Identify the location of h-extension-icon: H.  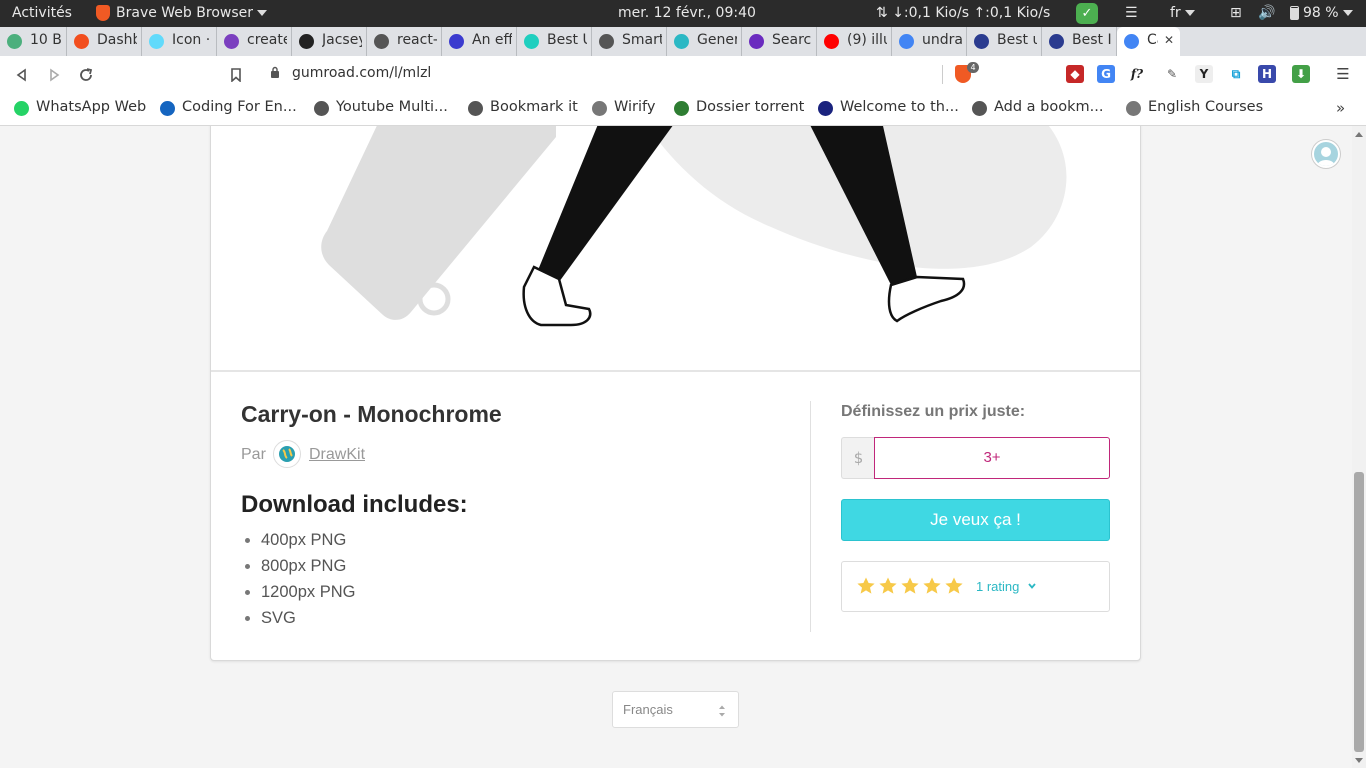
(1267, 74).